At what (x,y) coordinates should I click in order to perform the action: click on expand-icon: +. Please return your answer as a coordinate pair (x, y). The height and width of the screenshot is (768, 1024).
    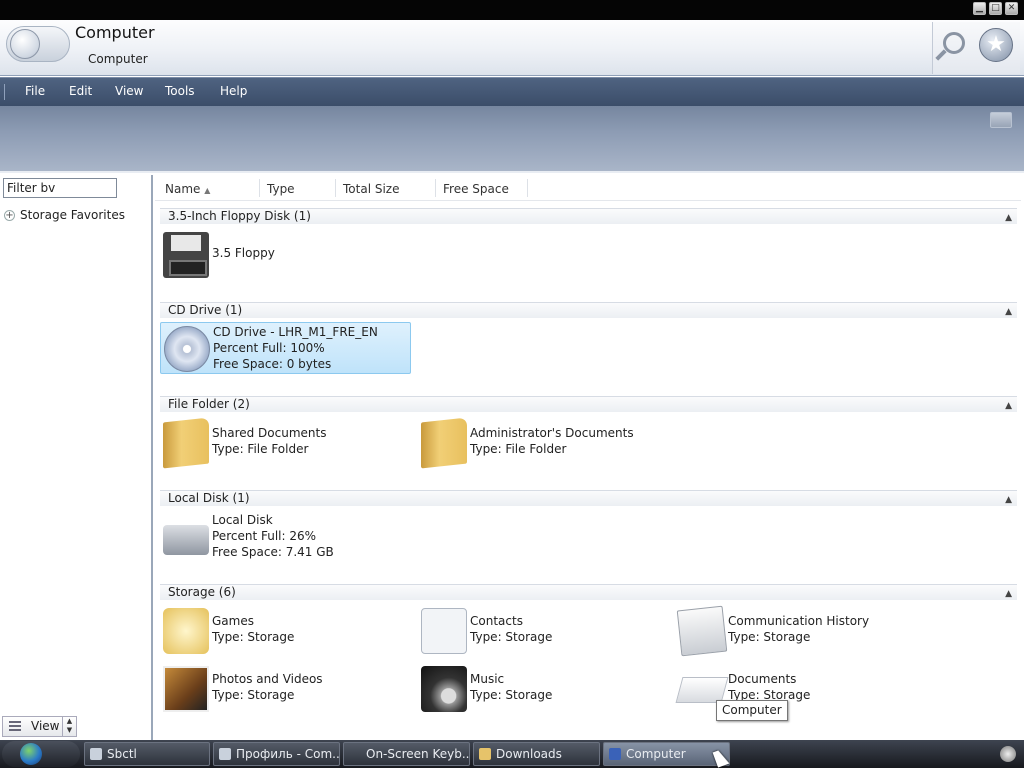
    Looking at the image, I should click on (9, 215).